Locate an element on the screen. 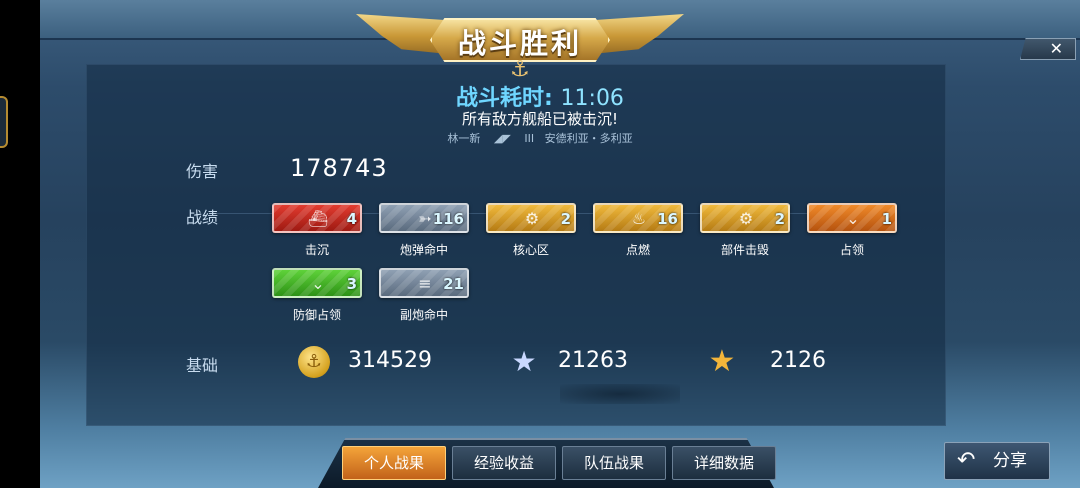 The height and width of the screenshot is (488, 1080). credits-value: 314529 is located at coordinates (390, 360).